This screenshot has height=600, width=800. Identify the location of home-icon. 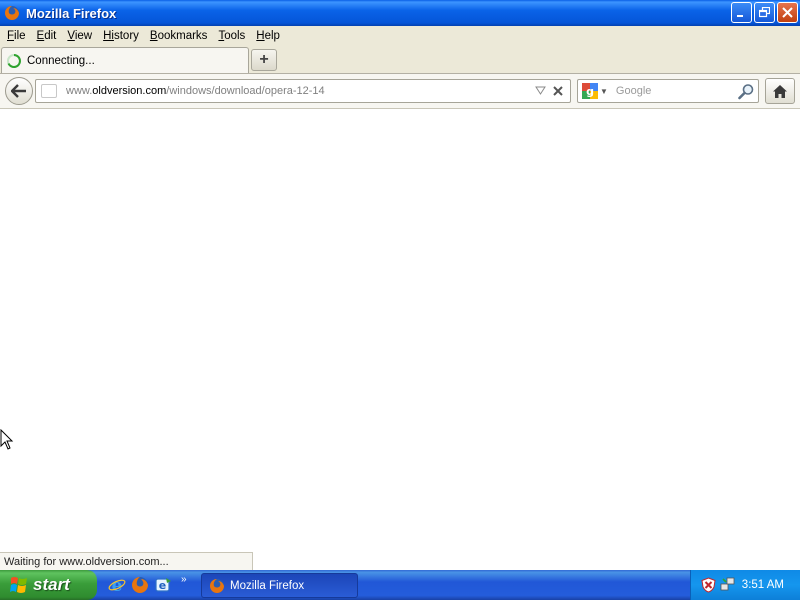
(780, 91).